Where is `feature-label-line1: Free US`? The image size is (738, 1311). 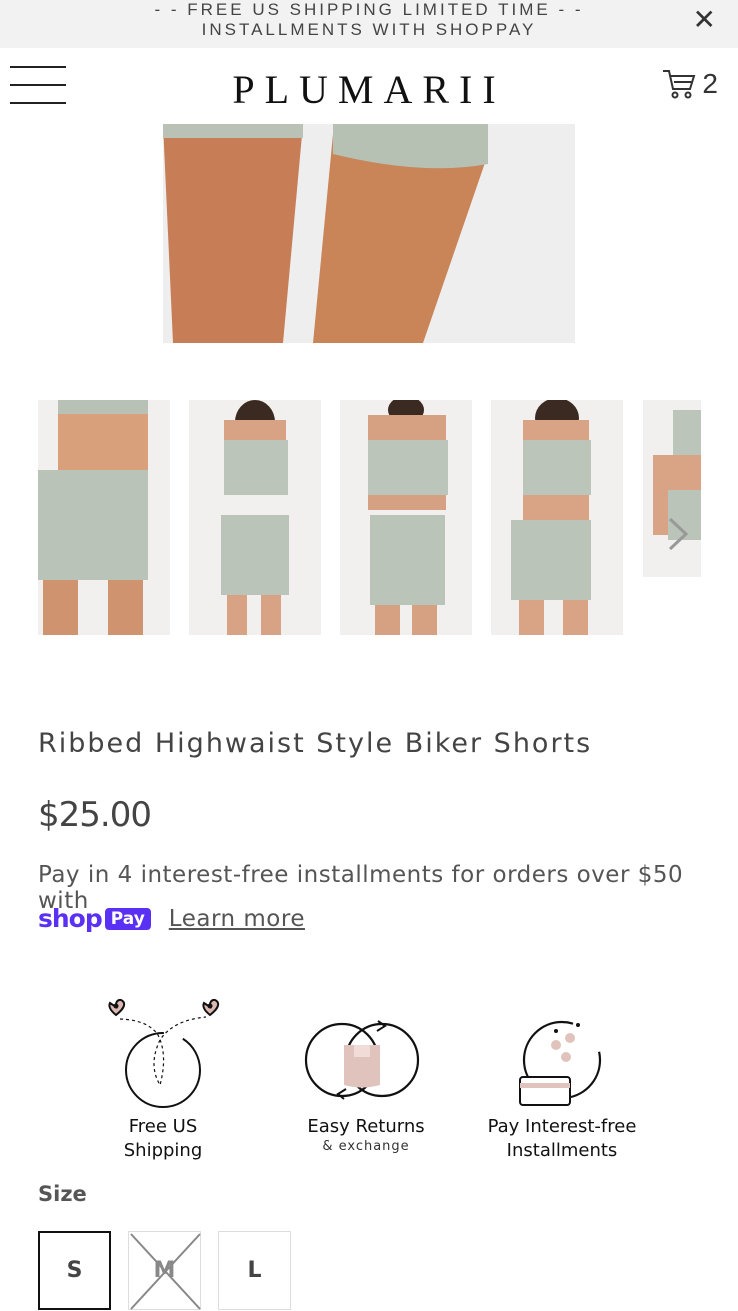
feature-label-line1: Free US is located at coordinates (163, 1126).